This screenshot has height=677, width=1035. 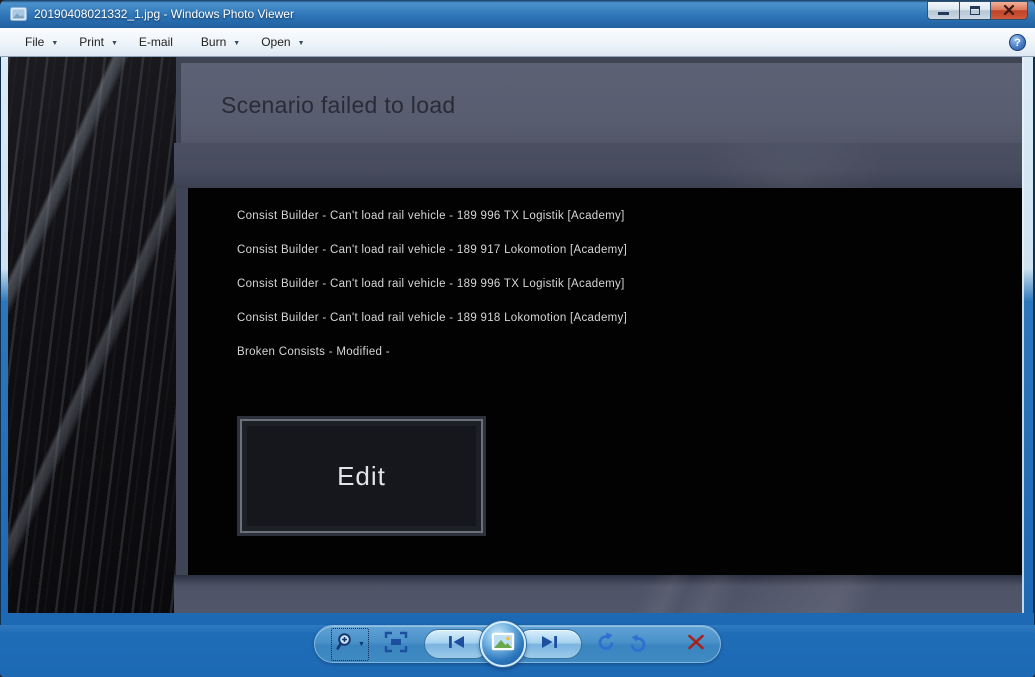 What do you see at coordinates (457, 644) in the screenshot?
I see `previous-icon` at bounding box center [457, 644].